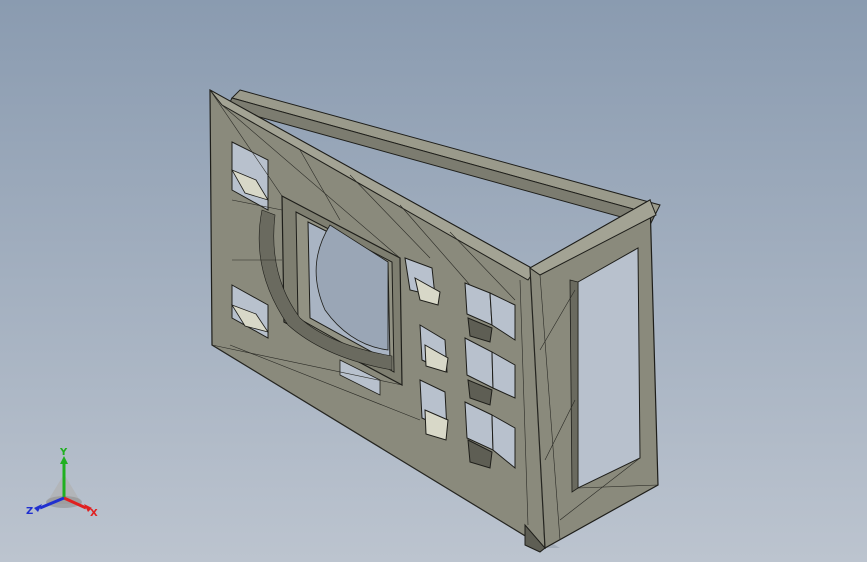 The image size is (867, 562). I want to click on axis-triad: Y X Z, so click(62, 483).